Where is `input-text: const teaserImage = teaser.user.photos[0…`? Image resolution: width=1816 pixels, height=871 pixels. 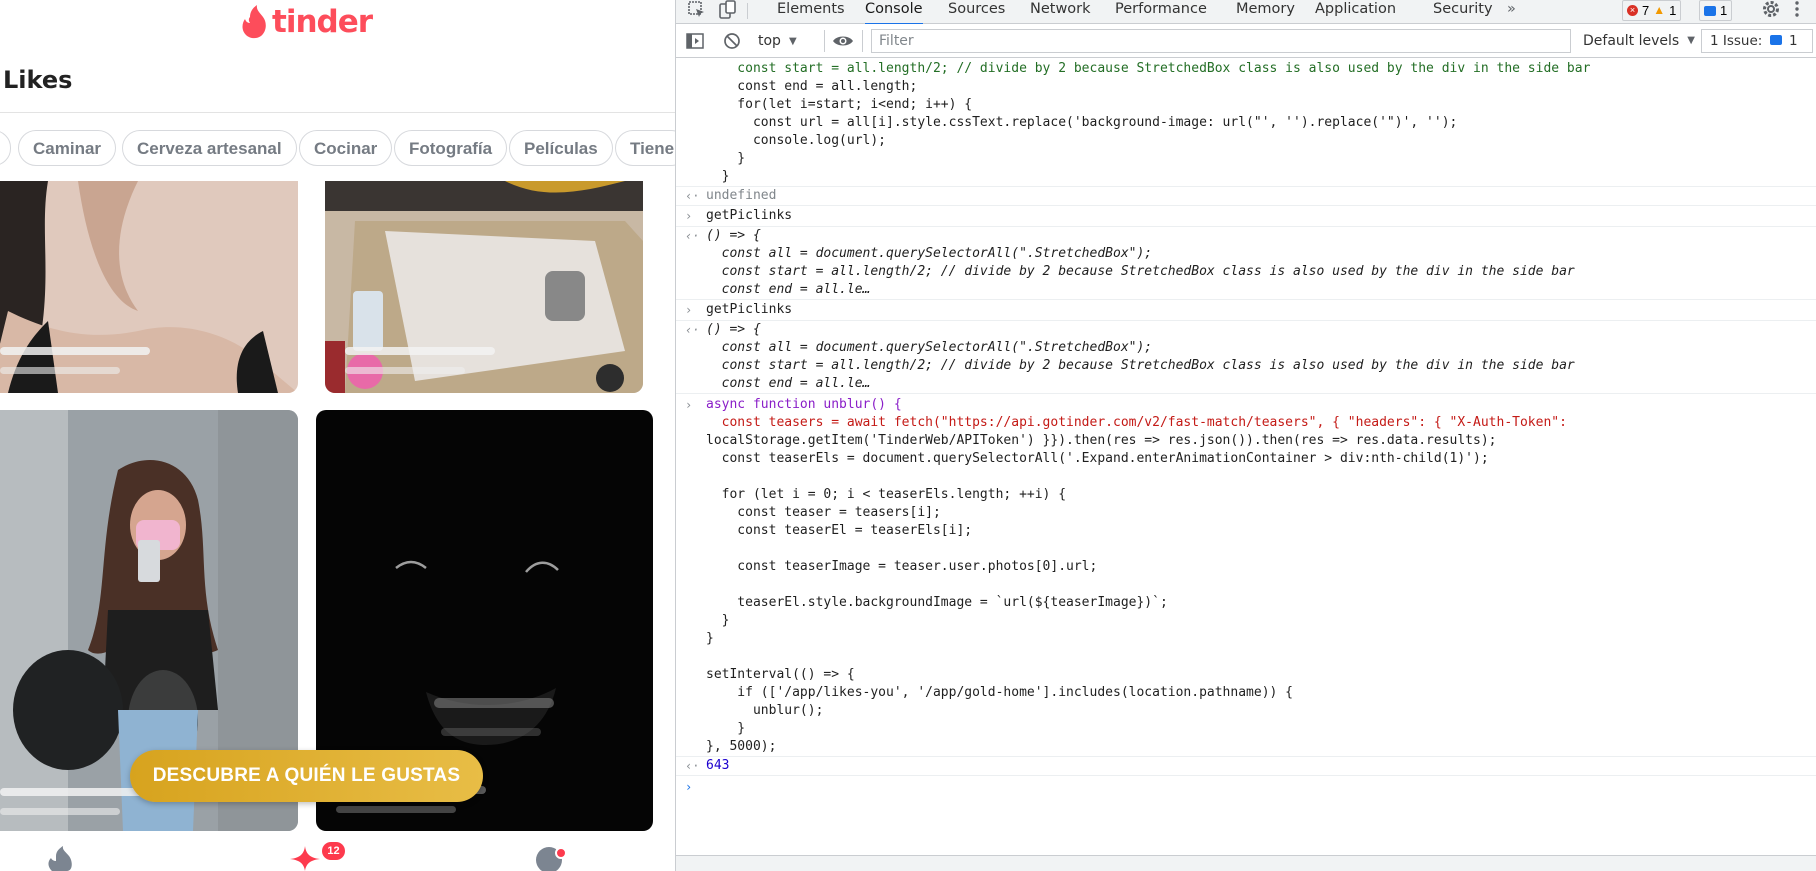
input-text: const teaserImage = teaser.user.photos[0… is located at coordinates (902, 566).